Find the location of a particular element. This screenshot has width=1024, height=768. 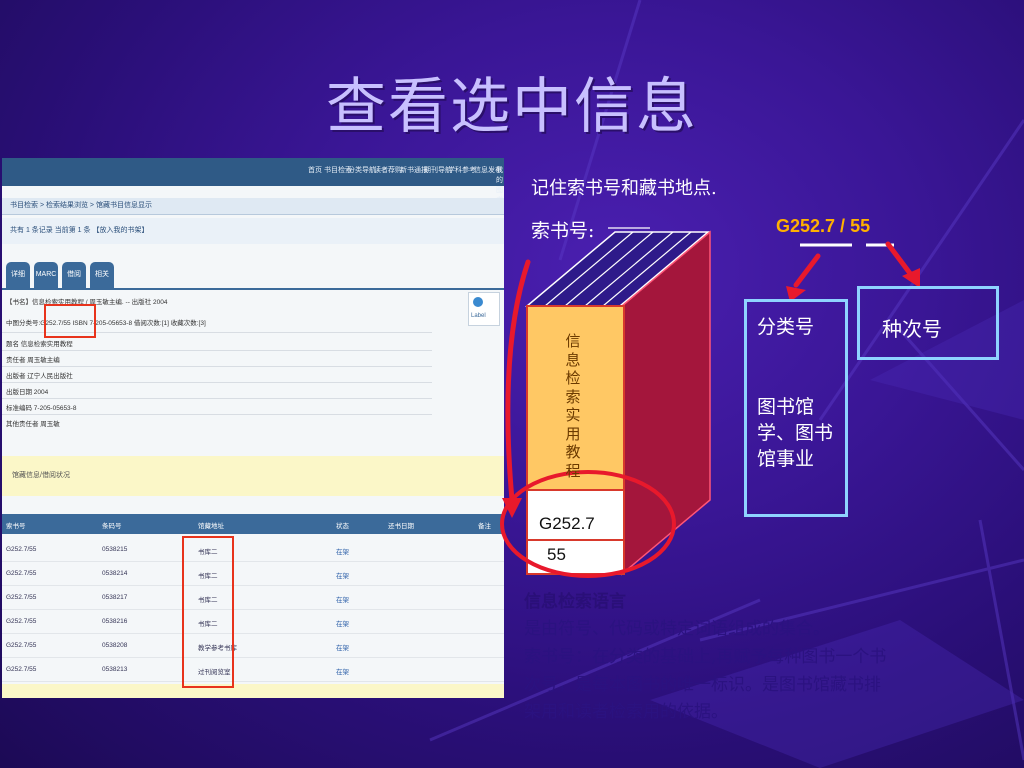

class-number-desc: 图书馆学、图书馆事业 is located at coordinates (795, 433).